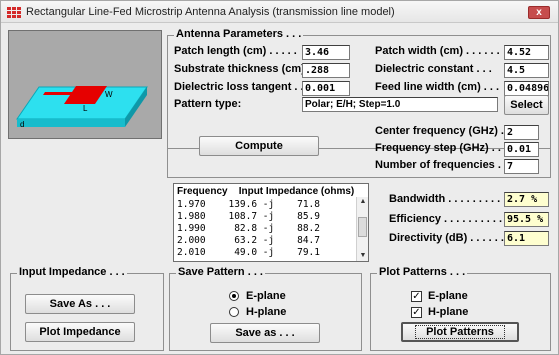  I want to click on efficiency-value: 95.5 %, so click(526, 219).